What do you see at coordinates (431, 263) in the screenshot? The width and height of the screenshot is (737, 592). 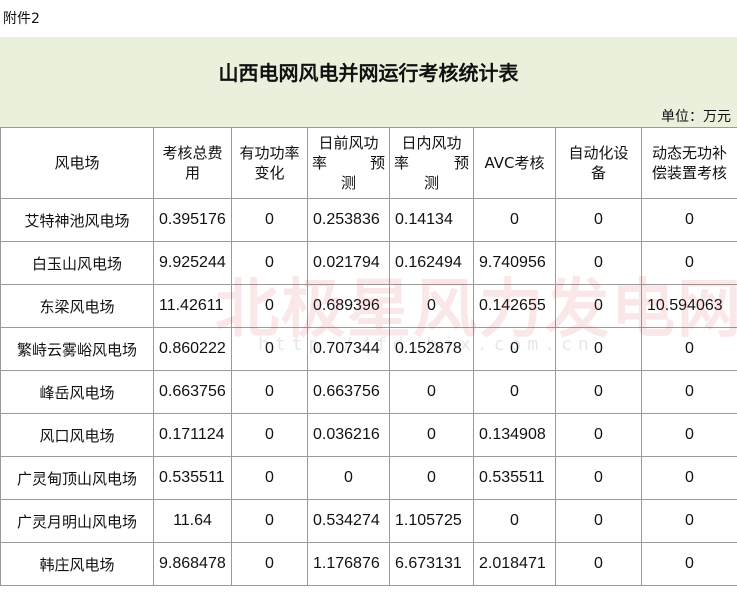 I see `cell-intraday: 0.162494` at bounding box center [431, 263].